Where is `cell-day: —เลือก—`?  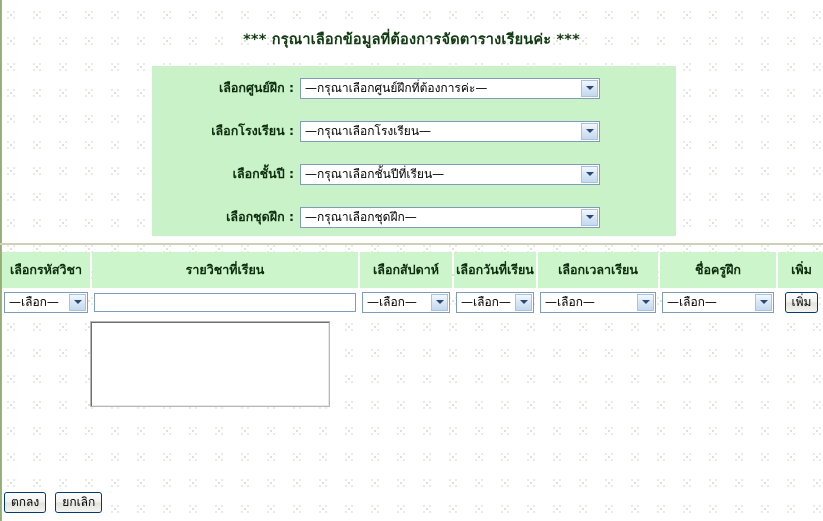 cell-day: —เลือก— is located at coordinates (495, 302).